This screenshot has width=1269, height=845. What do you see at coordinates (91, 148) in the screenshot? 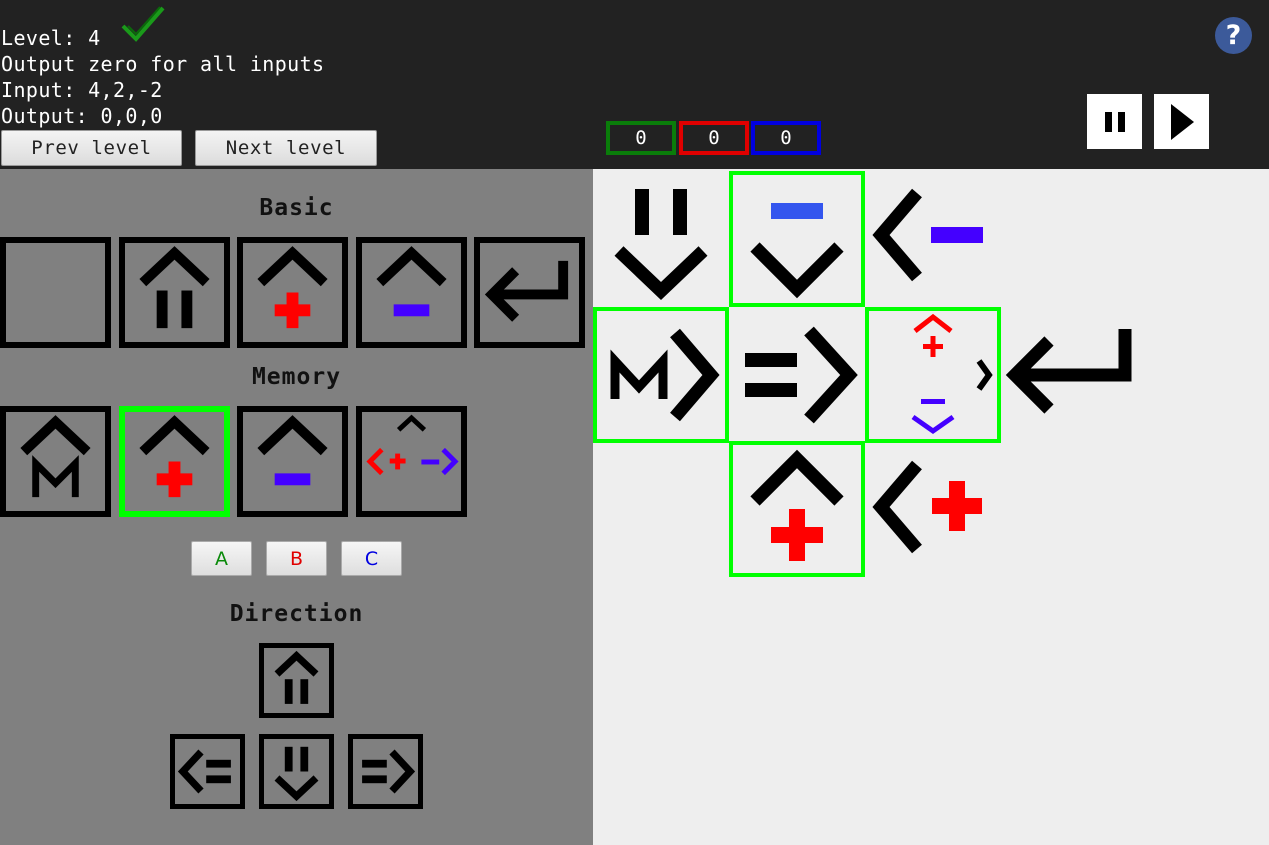
I see `prev-level-button: Prev level` at bounding box center [91, 148].